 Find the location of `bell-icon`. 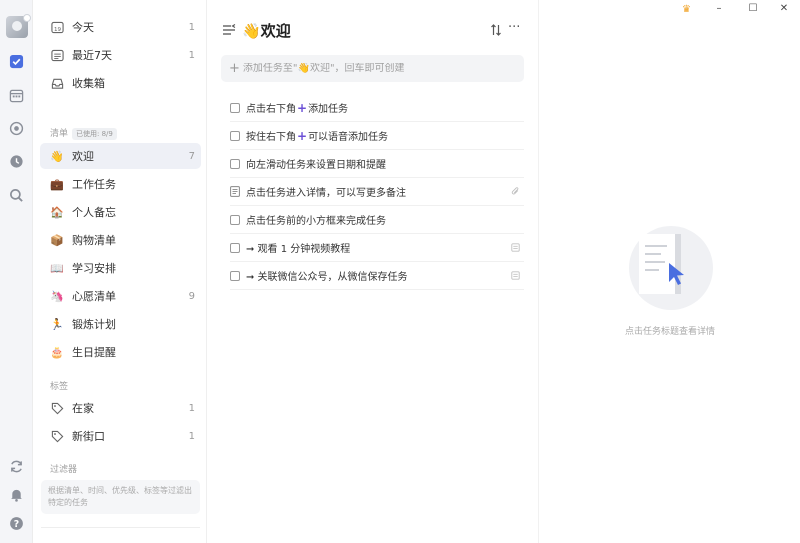

bell-icon is located at coordinates (16, 494).